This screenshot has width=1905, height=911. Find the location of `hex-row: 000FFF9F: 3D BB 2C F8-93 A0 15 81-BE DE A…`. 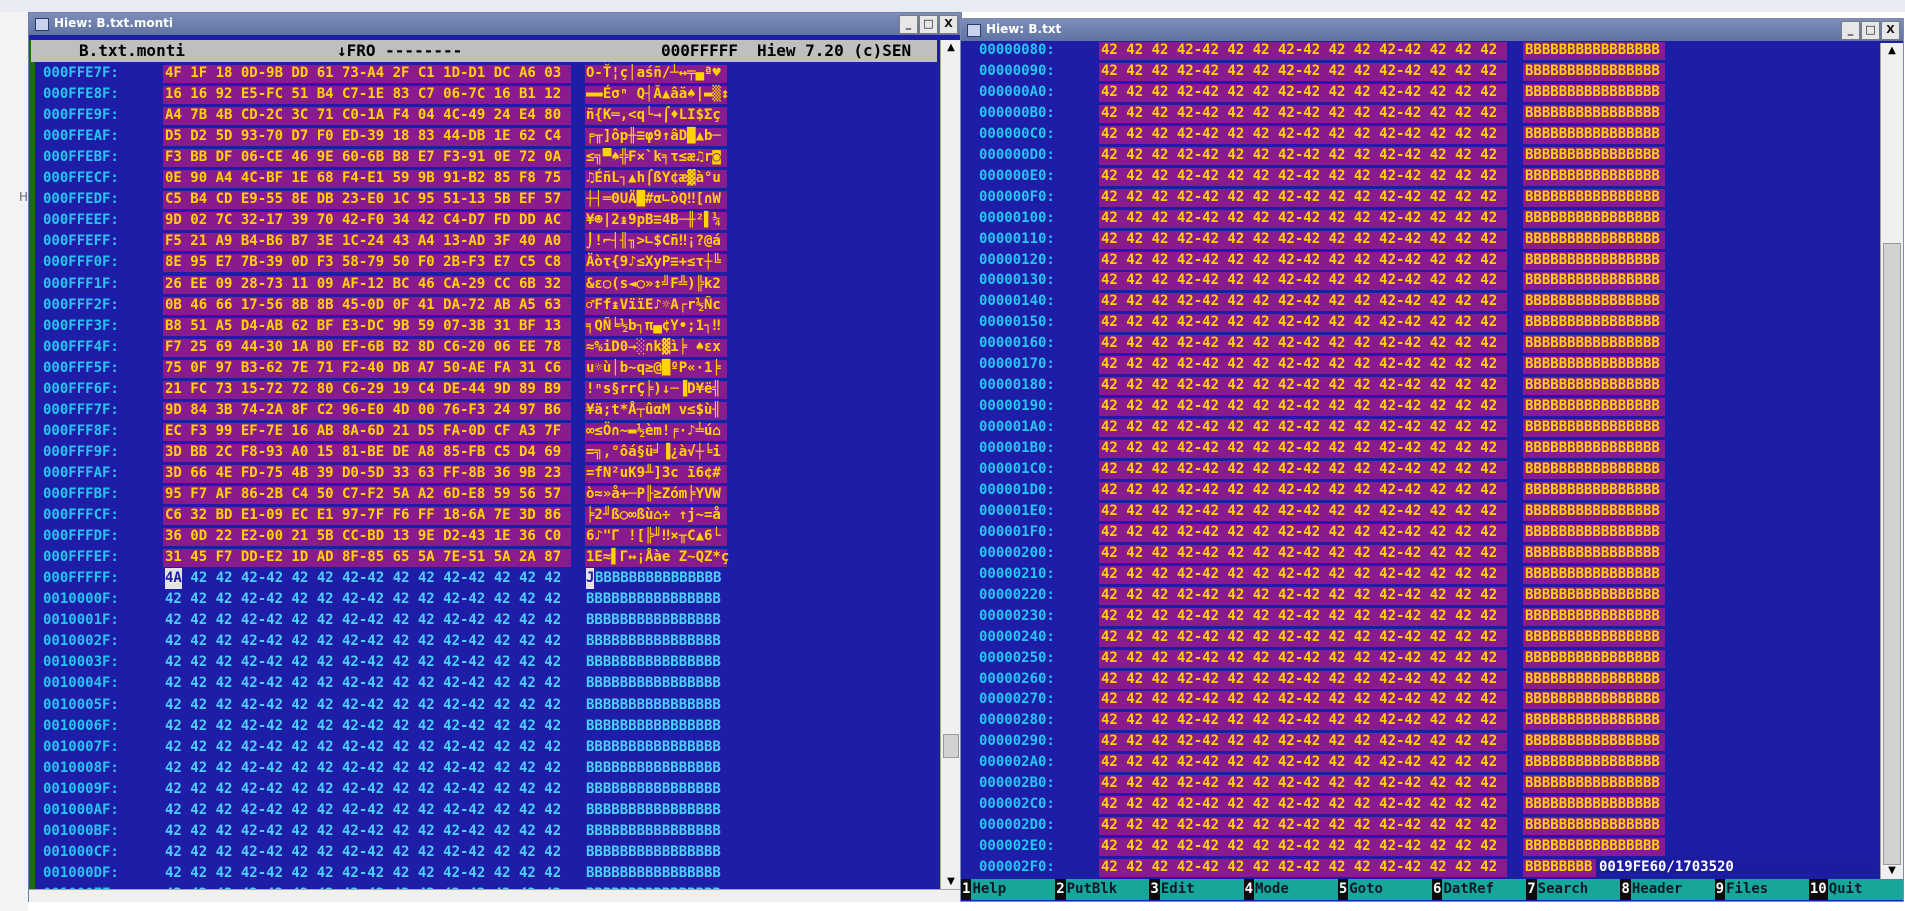

hex-row: 000FFF9F: 3D BB 2C F8-93 A0 15 81-BE DE A… is located at coordinates (479, 452).